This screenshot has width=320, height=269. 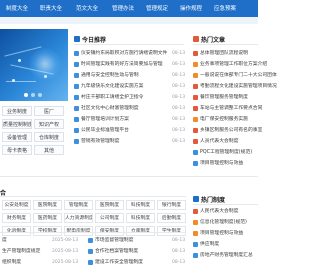 I want to click on hot-list-item: 业务事项管理工作职位方案介绍, so click(x=230, y=65).